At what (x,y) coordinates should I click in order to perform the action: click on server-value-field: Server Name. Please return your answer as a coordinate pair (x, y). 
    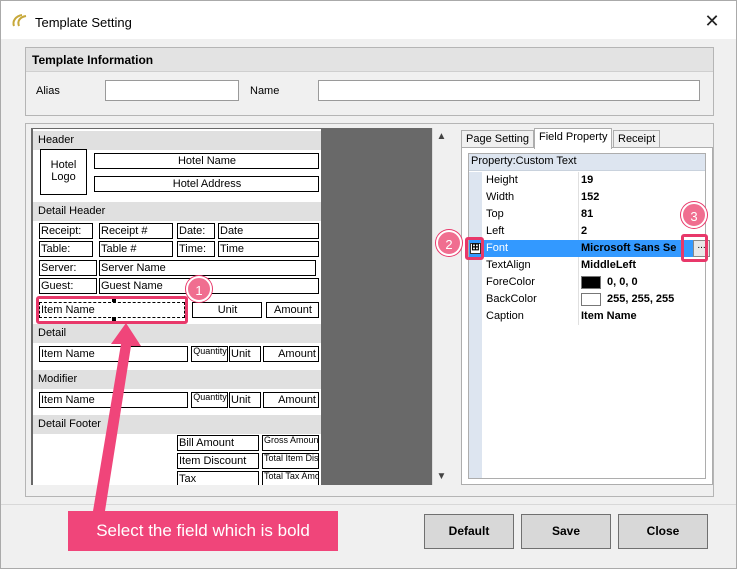
    Looking at the image, I should click on (207, 268).